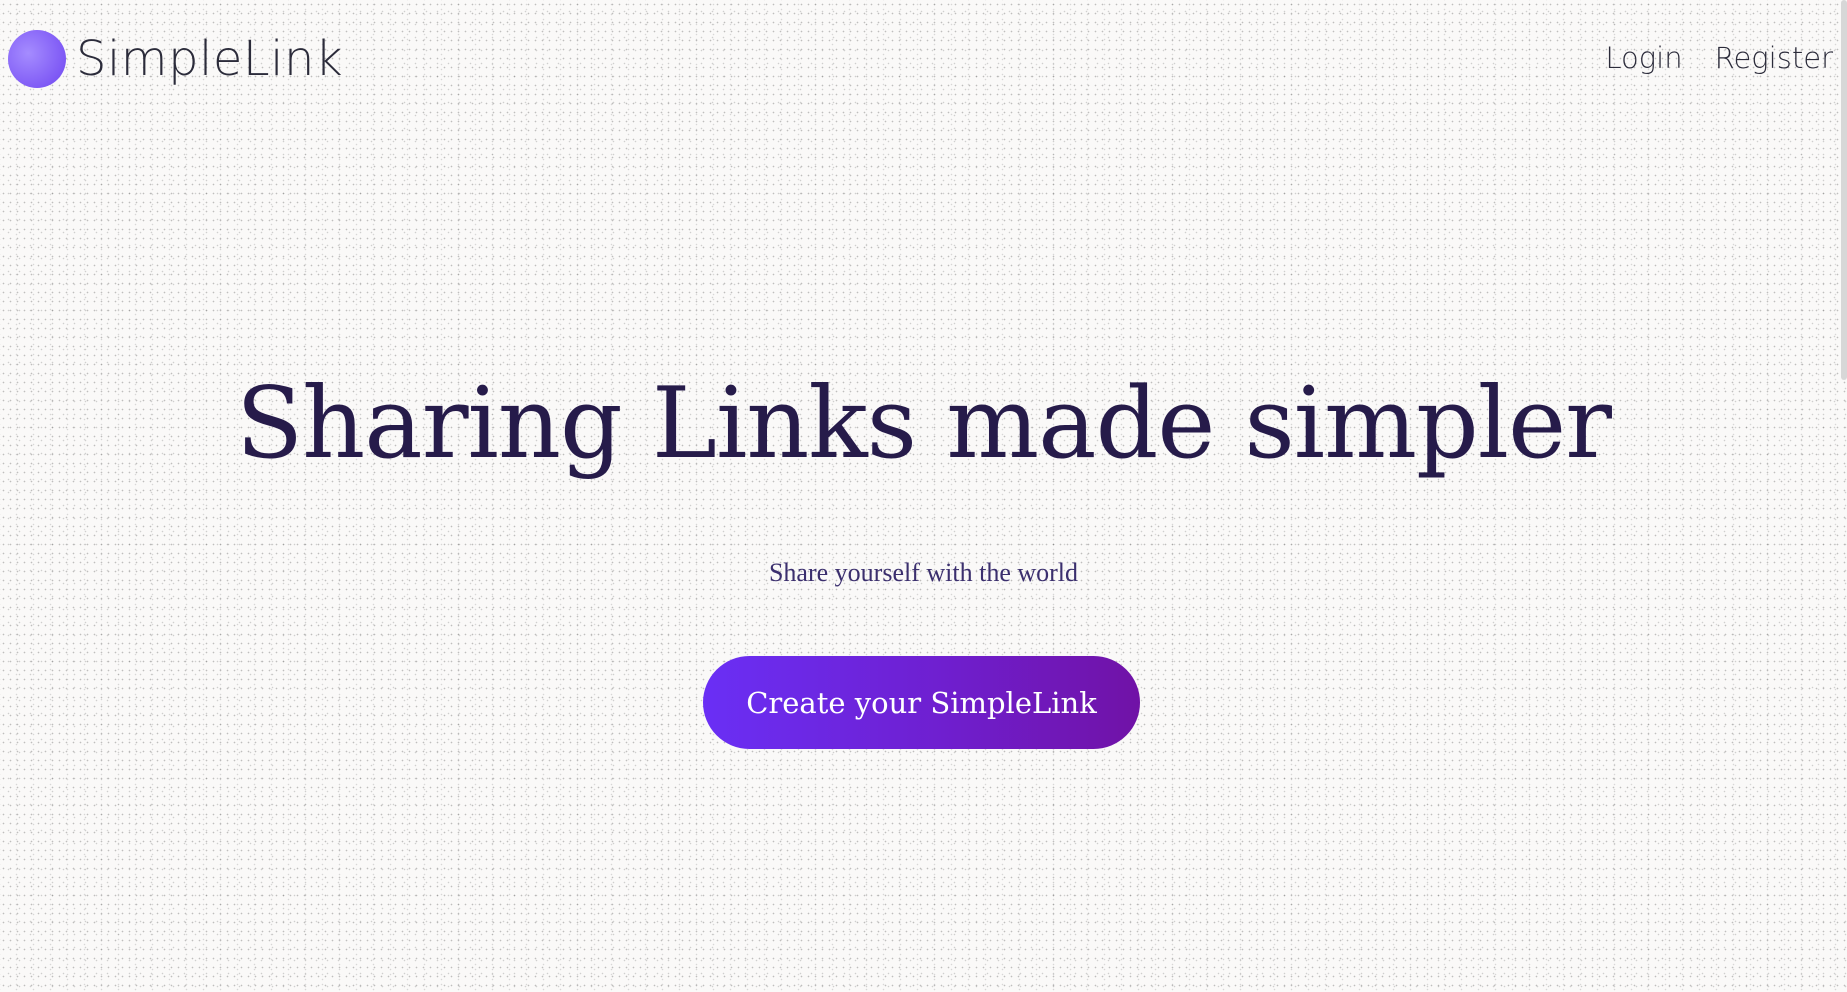 This screenshot has width=1847, height=992. I want to click on logo-icon, so click(37, 59).